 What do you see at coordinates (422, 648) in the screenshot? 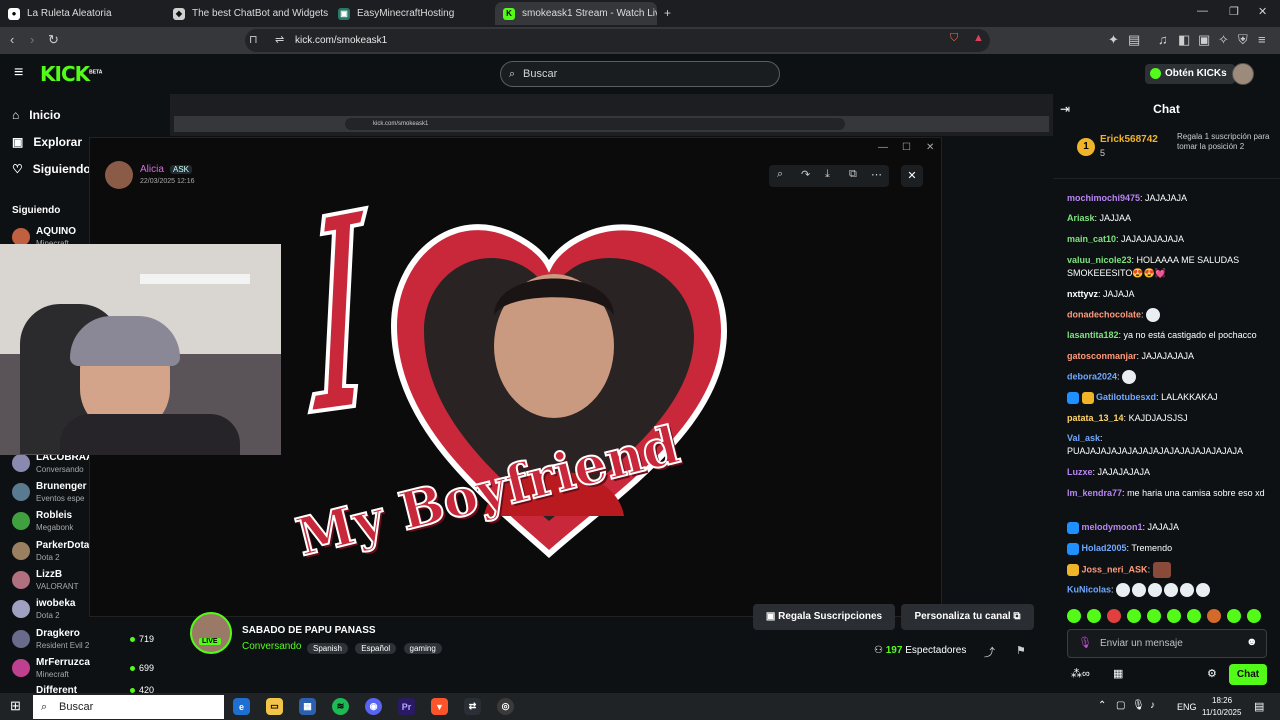
I see `tag-gaming: gaming` at bounding box center [422, 648].